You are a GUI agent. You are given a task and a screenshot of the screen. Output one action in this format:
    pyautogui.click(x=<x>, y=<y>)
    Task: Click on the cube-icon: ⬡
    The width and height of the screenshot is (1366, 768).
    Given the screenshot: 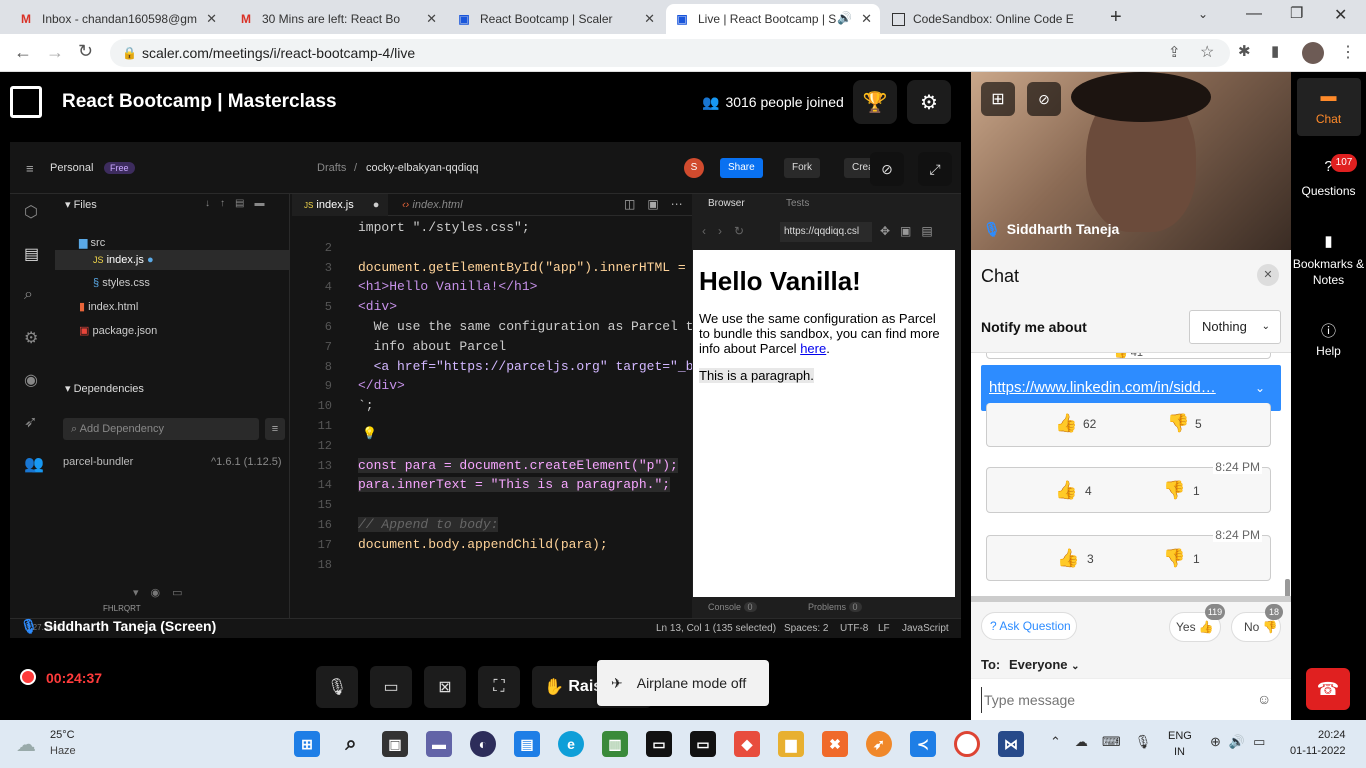 What is the action you would take?
    pyautogui.click(x=31, y=212)
    